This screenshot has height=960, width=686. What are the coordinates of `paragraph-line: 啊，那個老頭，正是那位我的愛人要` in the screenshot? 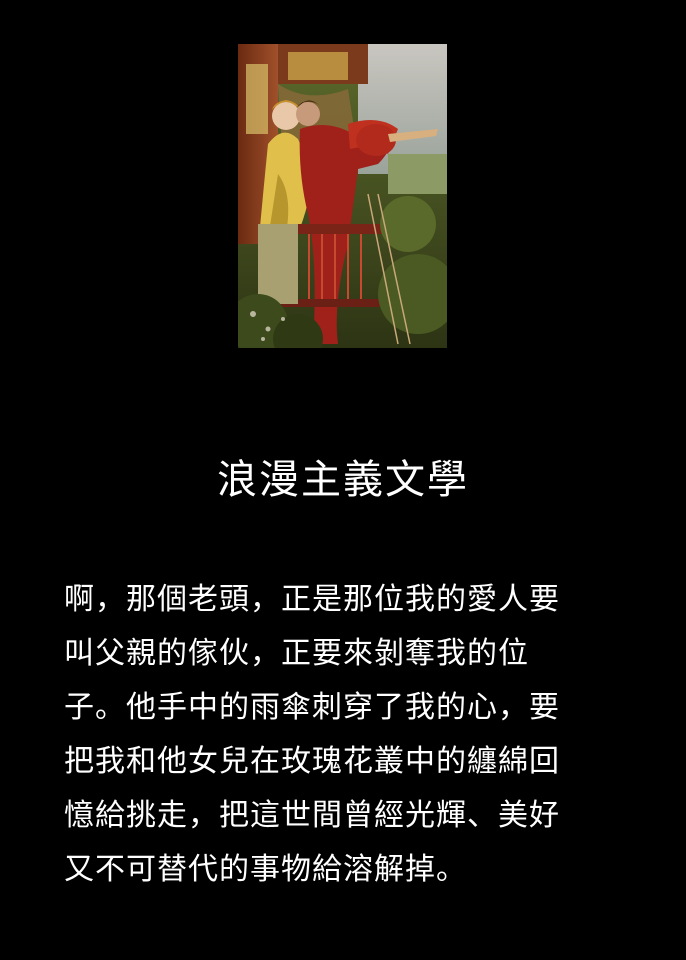 It's located at (312, 599).